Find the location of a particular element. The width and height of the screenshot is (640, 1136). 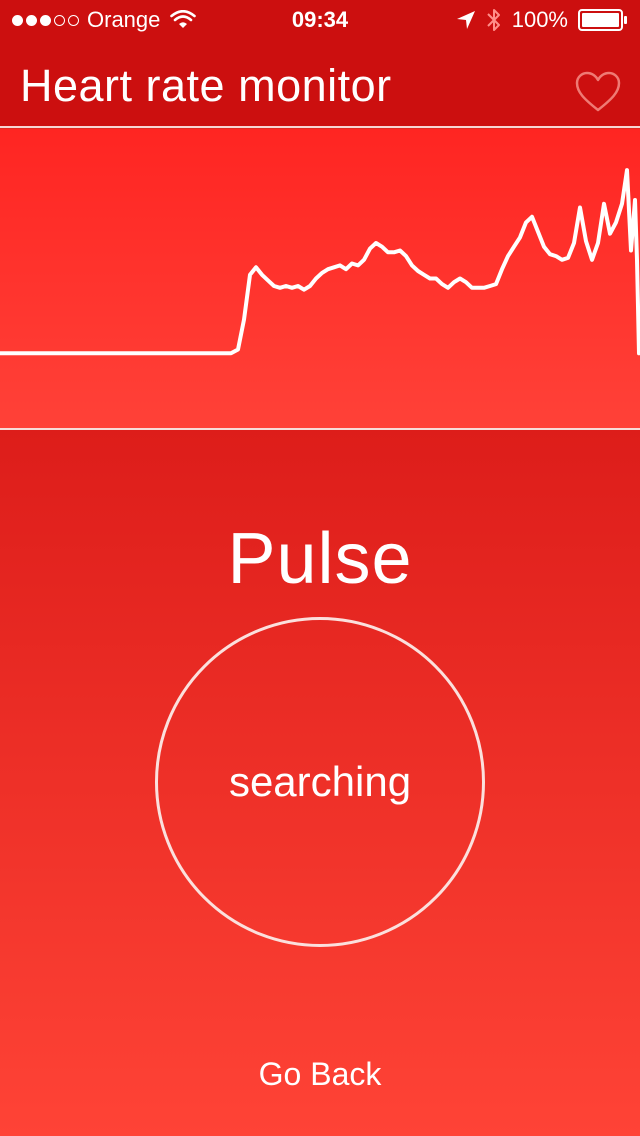

status-left: Orange is located at coordinates (104, 20).